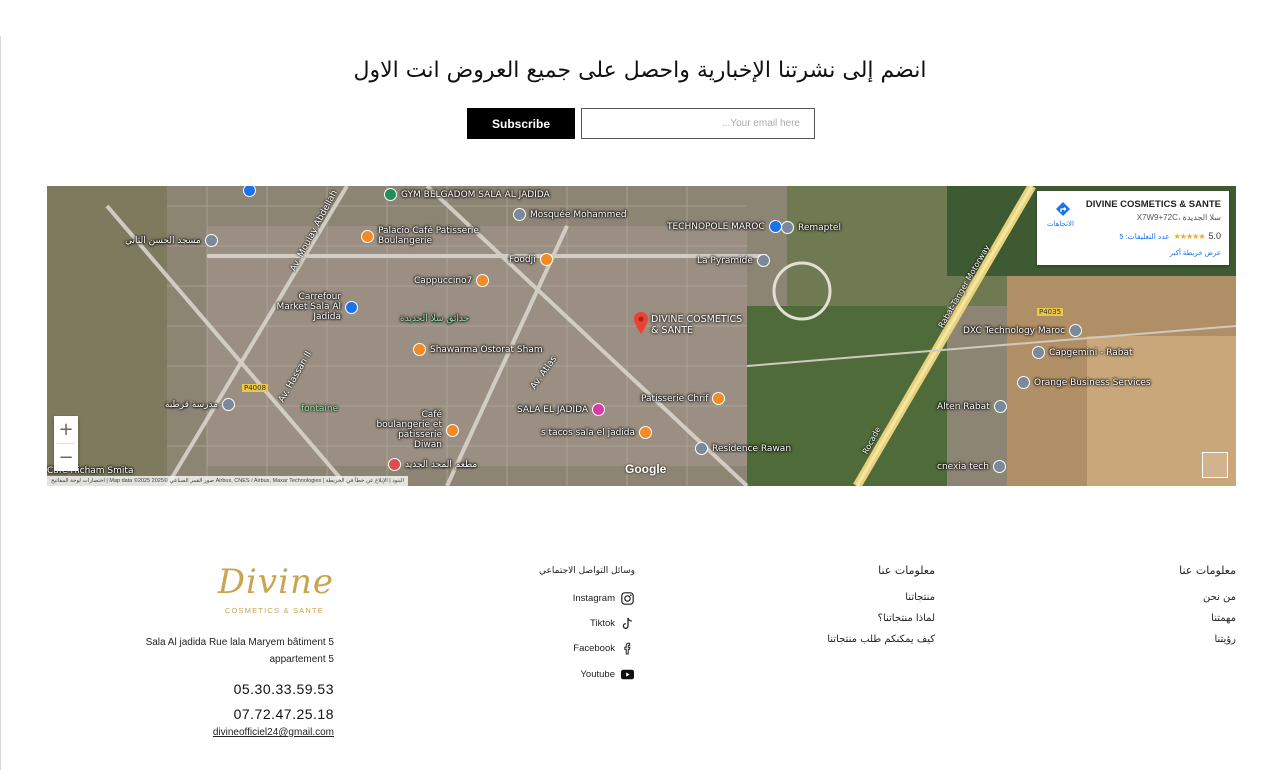  I want to click on zoom-in-button: +, so click(66, 429).